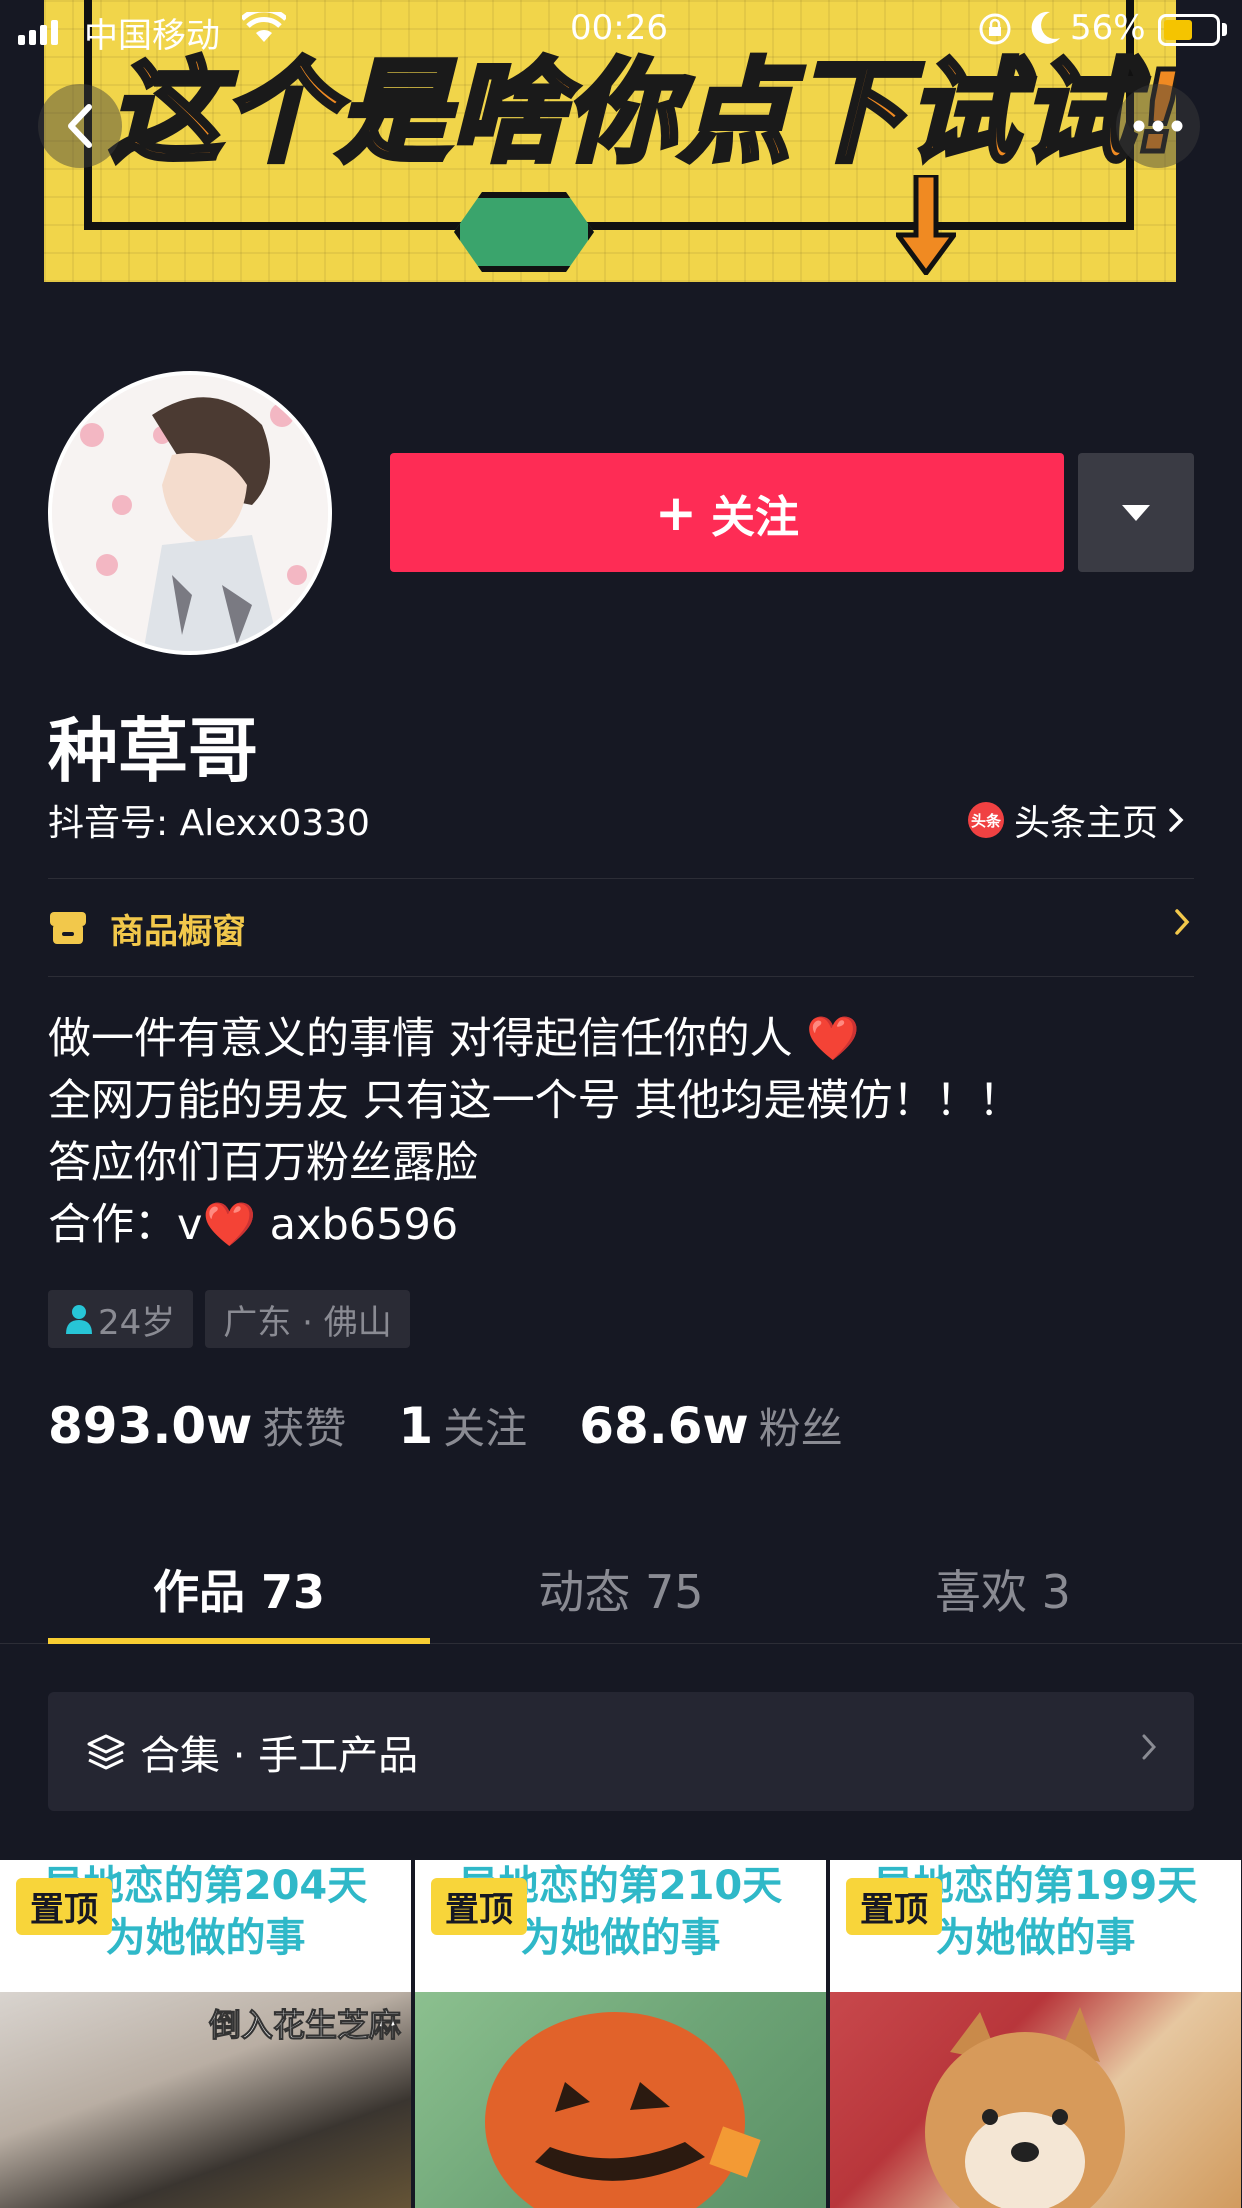 This screenshot has width=1242, height=2208. I want to click on following-label: 关注, so click(485, 1428).